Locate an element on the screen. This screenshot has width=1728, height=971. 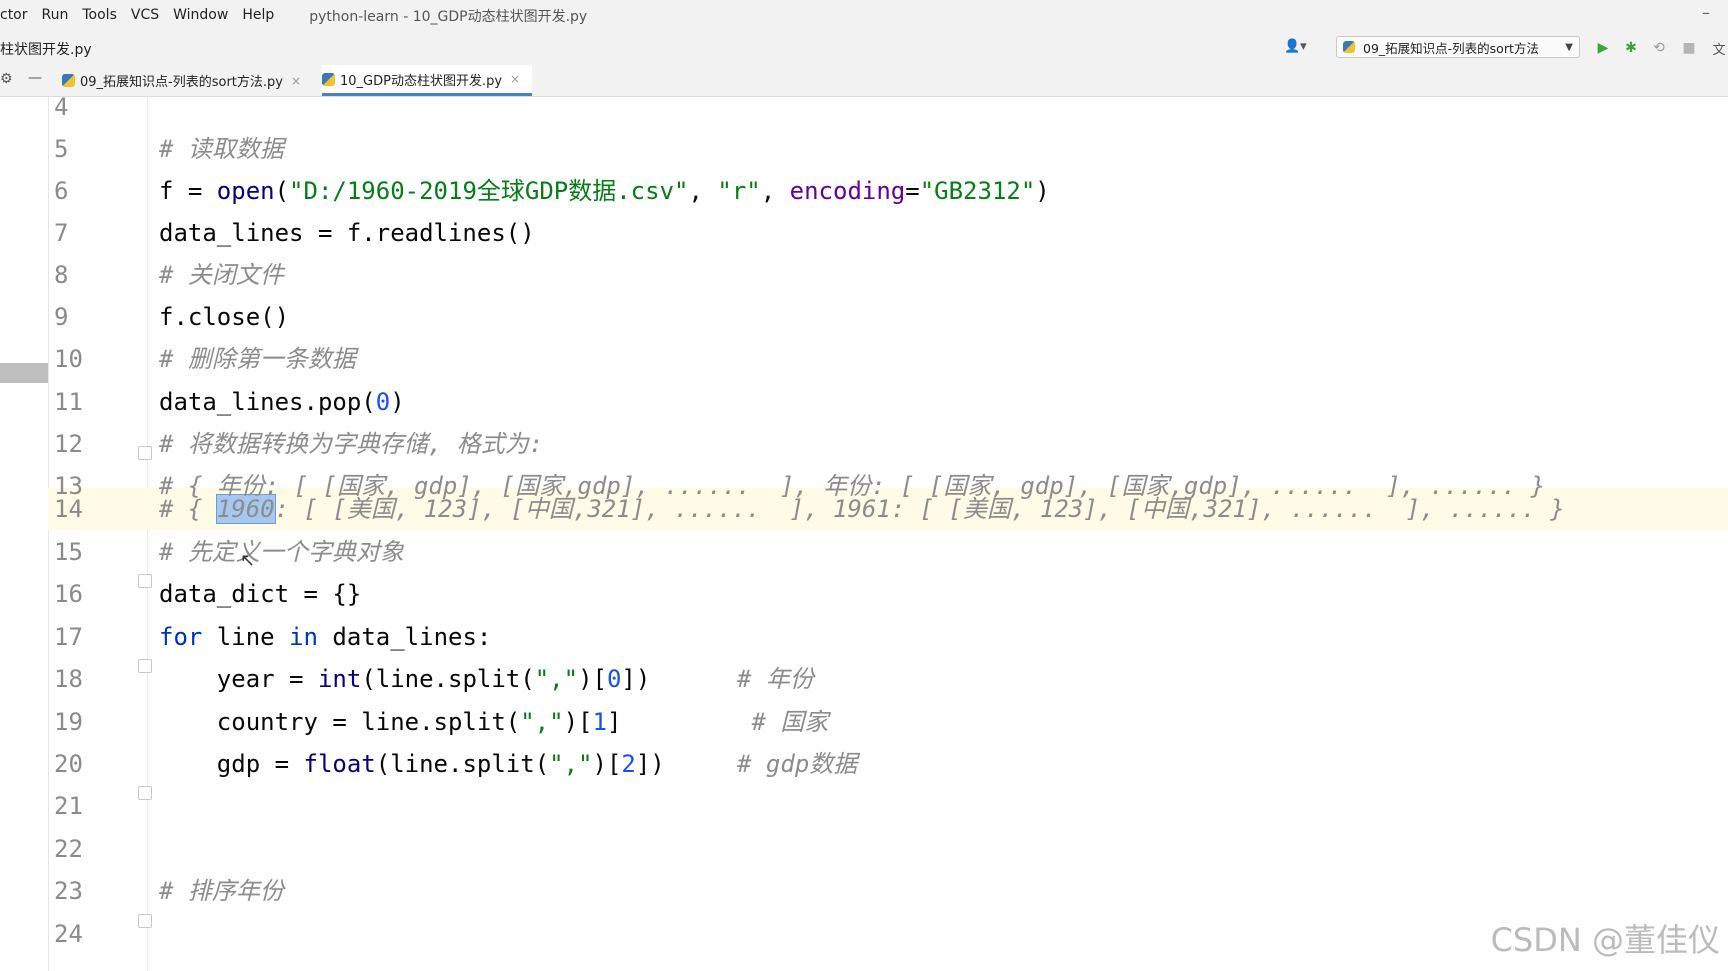
keyword-argument: encoding is located at coordinates (847, 191).